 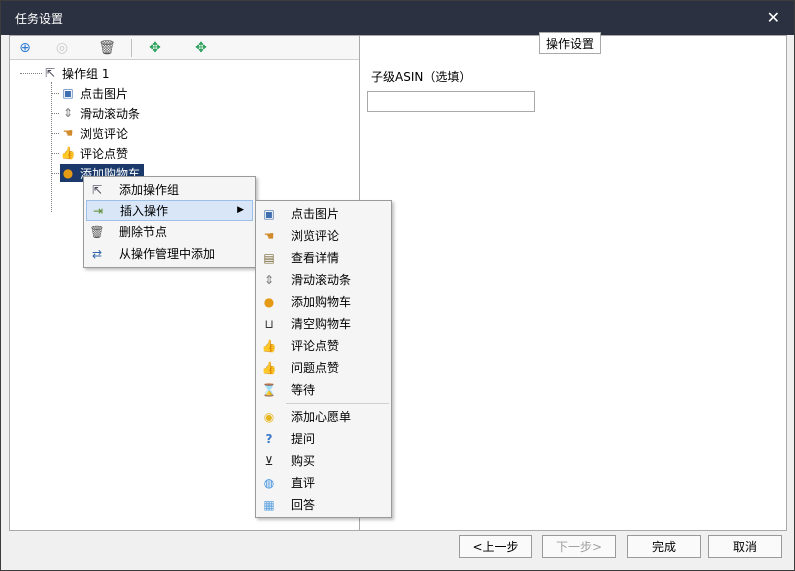 What do you see at coordinates (397, 18) in the screenshot?
I see `title-bar: 任务设置 ✕` at bounding box center [397, 18].